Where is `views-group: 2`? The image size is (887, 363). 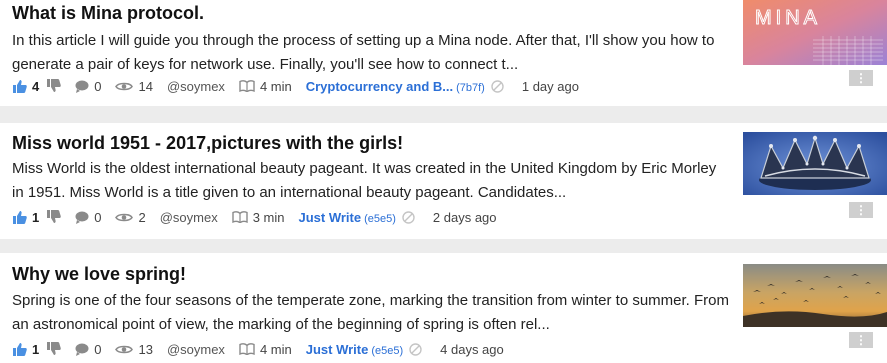 views-group: 2 is located at coordinates (130, 217).